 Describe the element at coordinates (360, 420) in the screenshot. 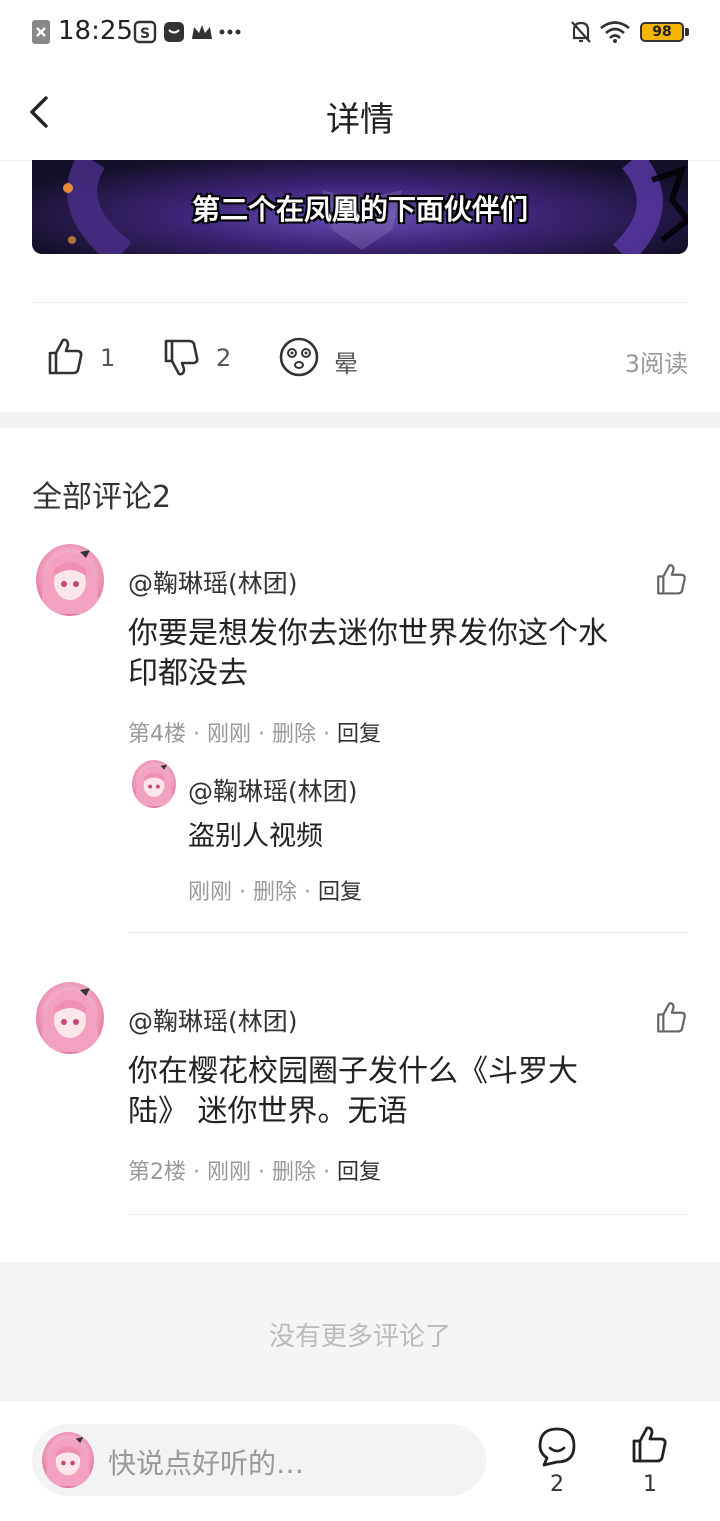

I see `section-gap` at that location.